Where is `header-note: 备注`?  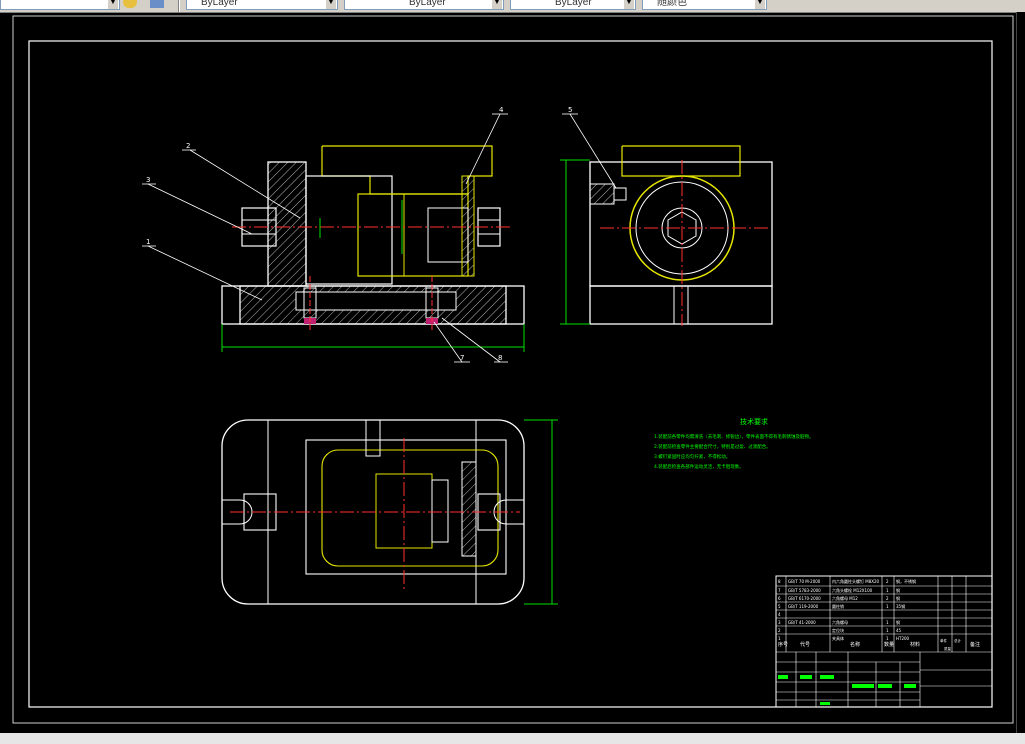 header-note: 备注 is located at coordinates (975, 644).